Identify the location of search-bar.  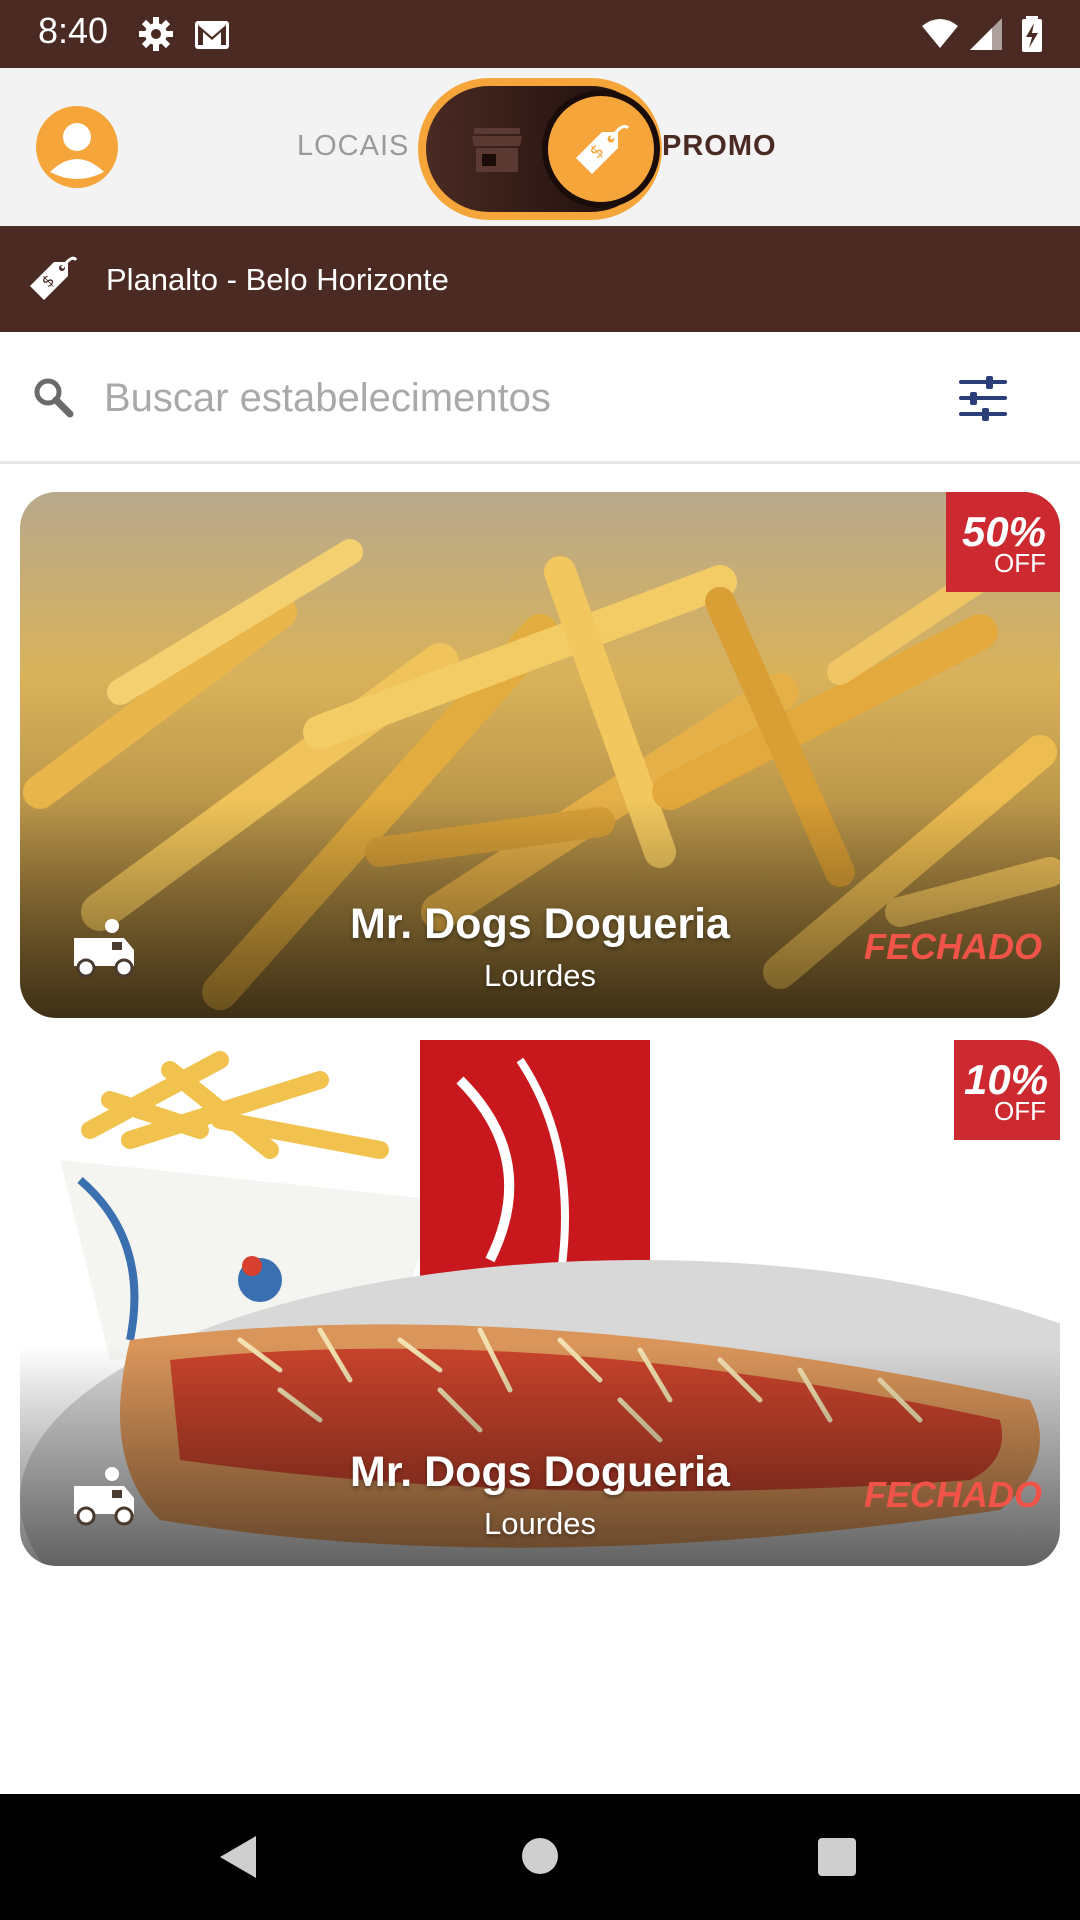
(540, 398).